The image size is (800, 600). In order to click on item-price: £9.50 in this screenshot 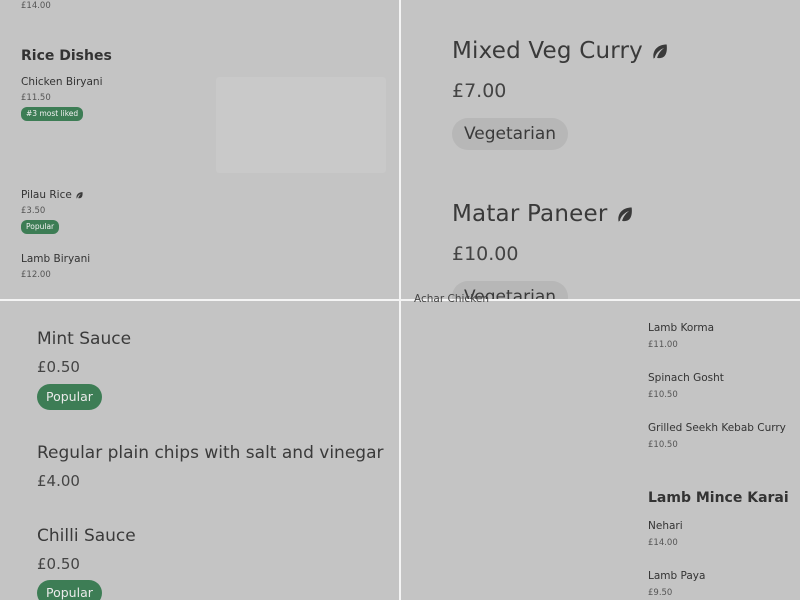, I will do `click(660, 593)`.